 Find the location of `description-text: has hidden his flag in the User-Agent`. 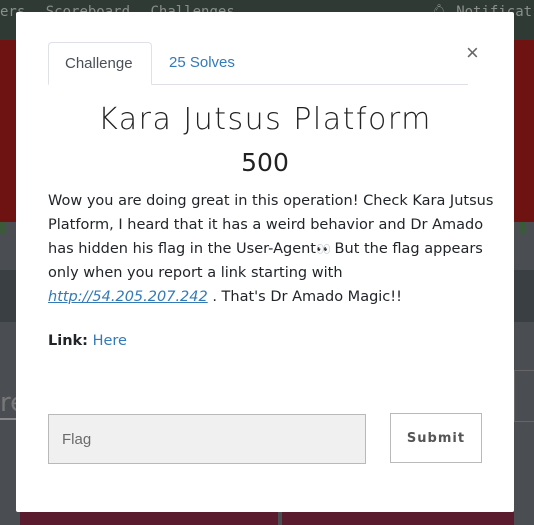

description-text: has hidden his flag in the User-Agent is located at coordinates (182, 249).